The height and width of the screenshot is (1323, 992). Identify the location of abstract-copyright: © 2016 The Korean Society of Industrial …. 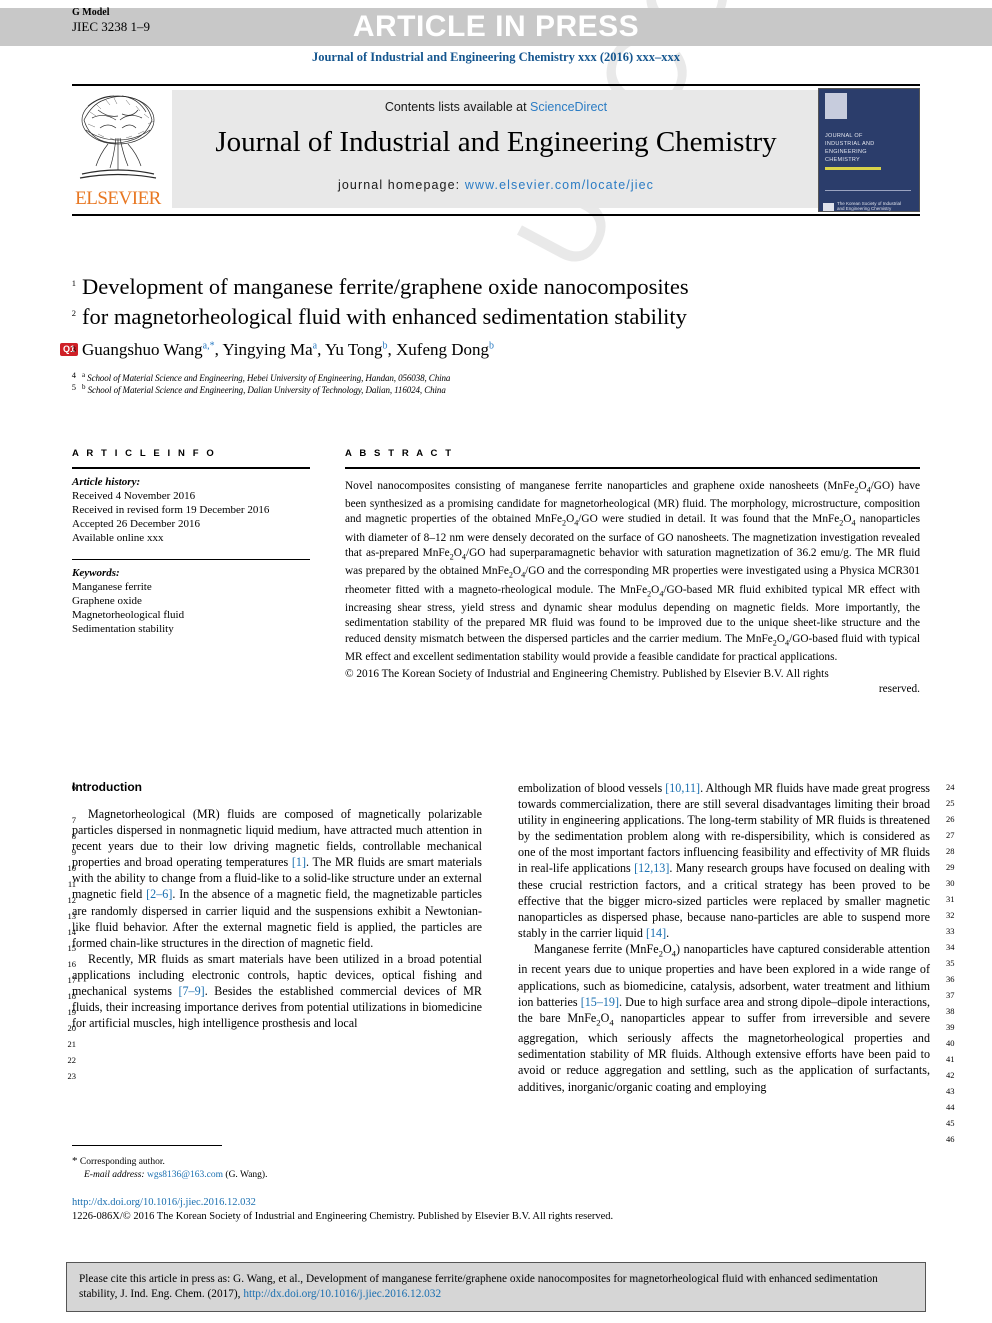
(587, 674).